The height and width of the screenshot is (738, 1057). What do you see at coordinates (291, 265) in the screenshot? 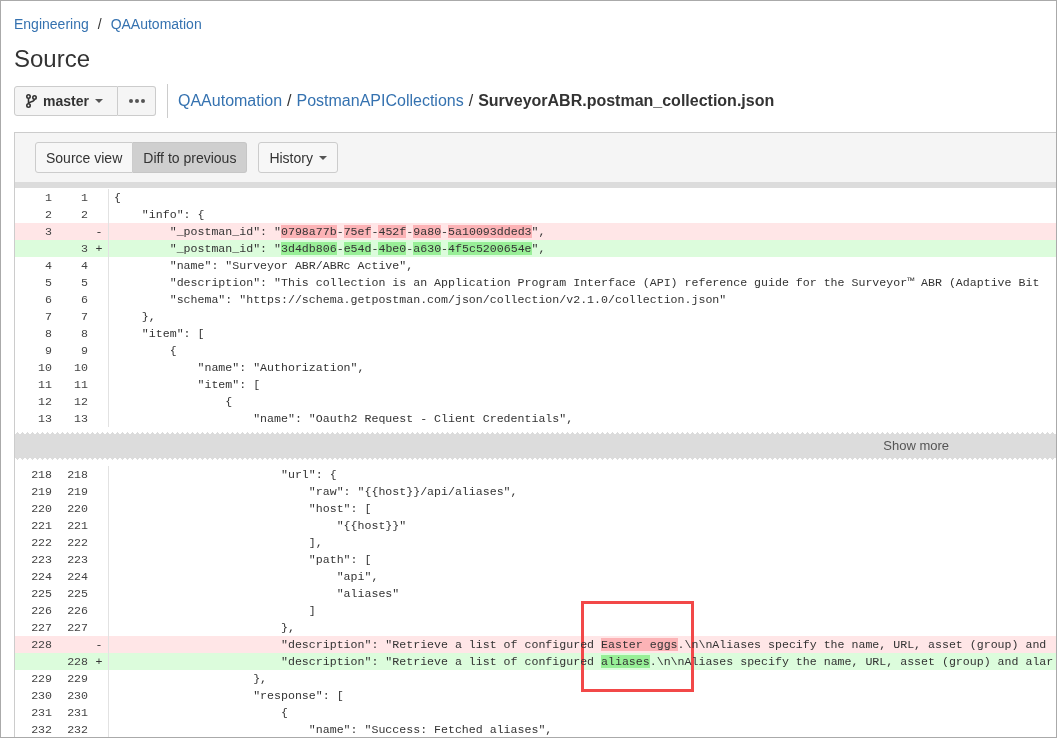
I see `code-line: "name": "Surveyor ABR/ABRc Active",` at bounding box center [291, 265].